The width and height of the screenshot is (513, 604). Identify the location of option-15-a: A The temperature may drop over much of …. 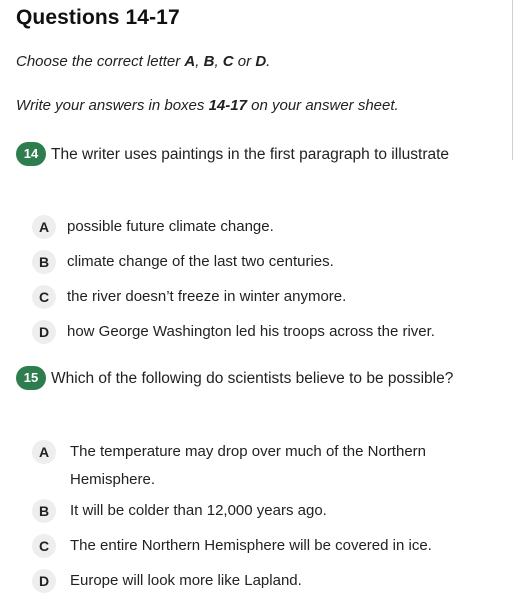
(262, 466).